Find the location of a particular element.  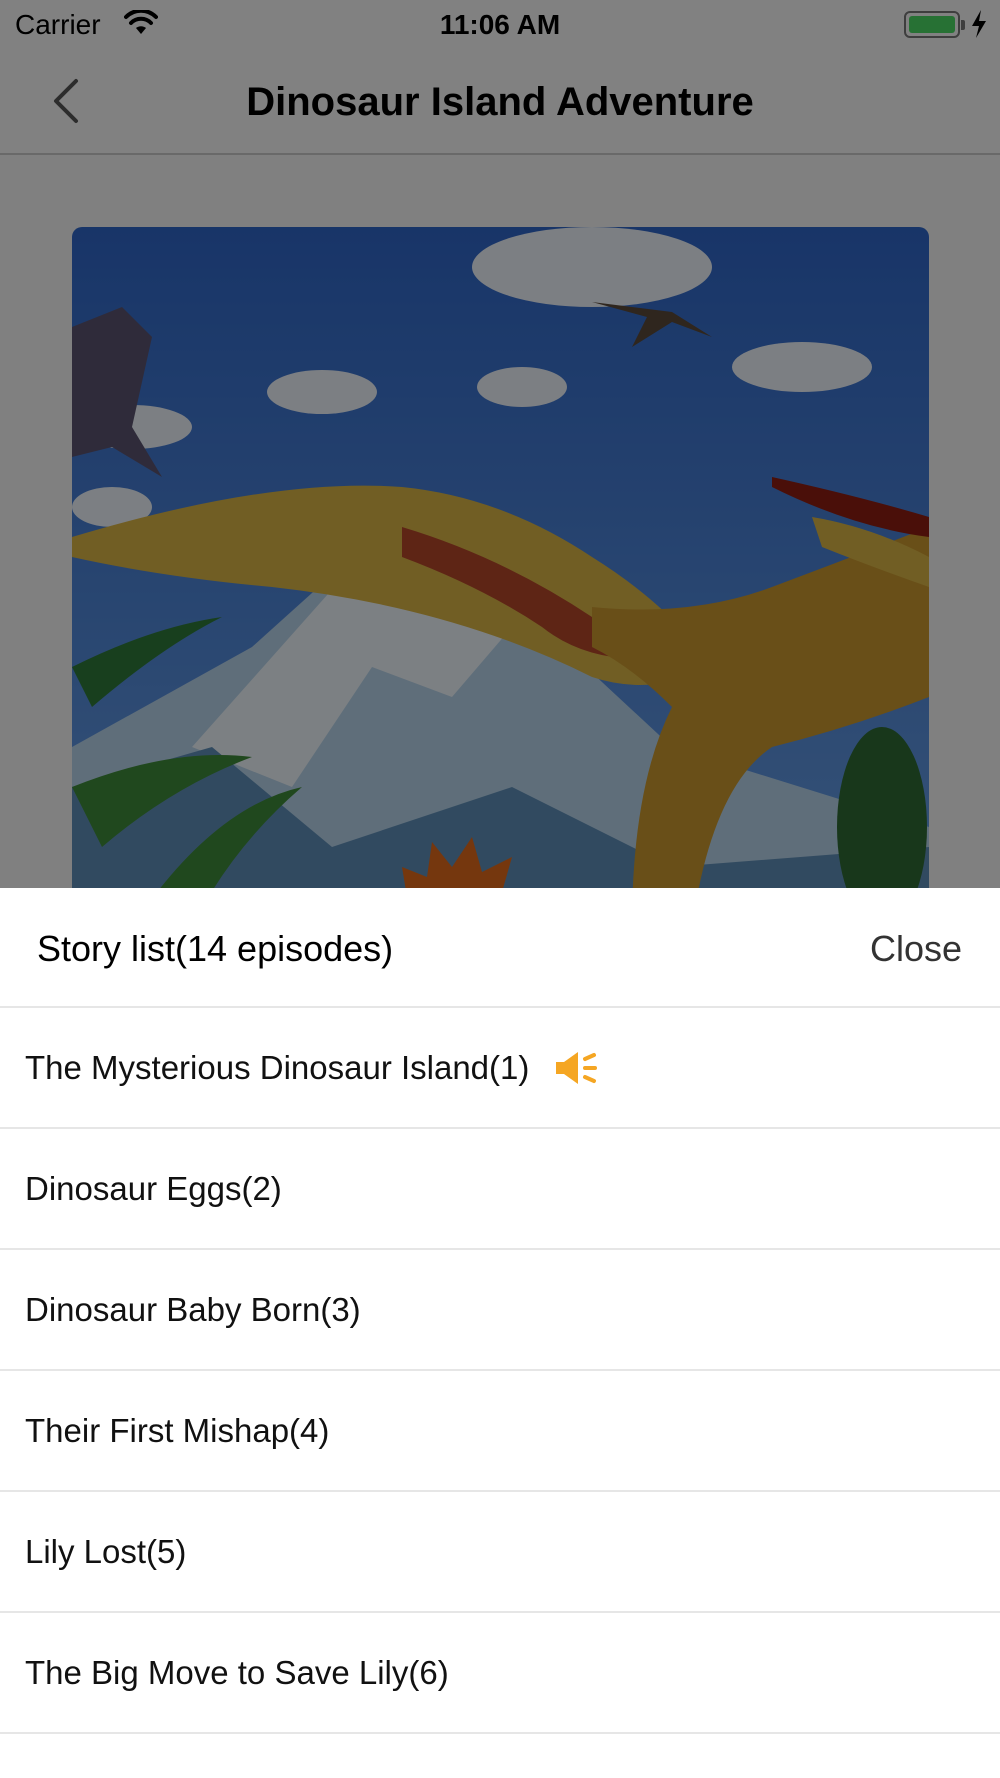

episode-label: Lily Lost(5) is located at coordinates (106, 1551).